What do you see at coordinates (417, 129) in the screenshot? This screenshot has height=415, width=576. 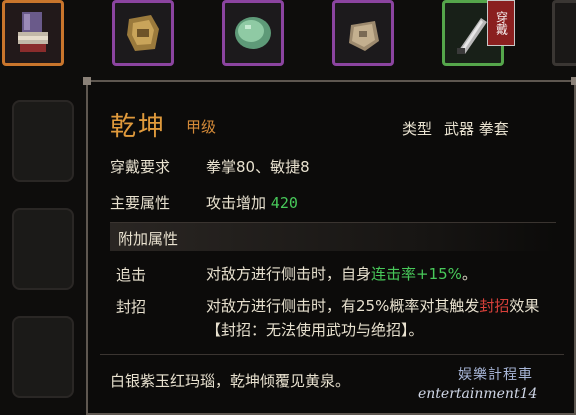 I see `type-label: 类型` at bounding box center [417, 129].